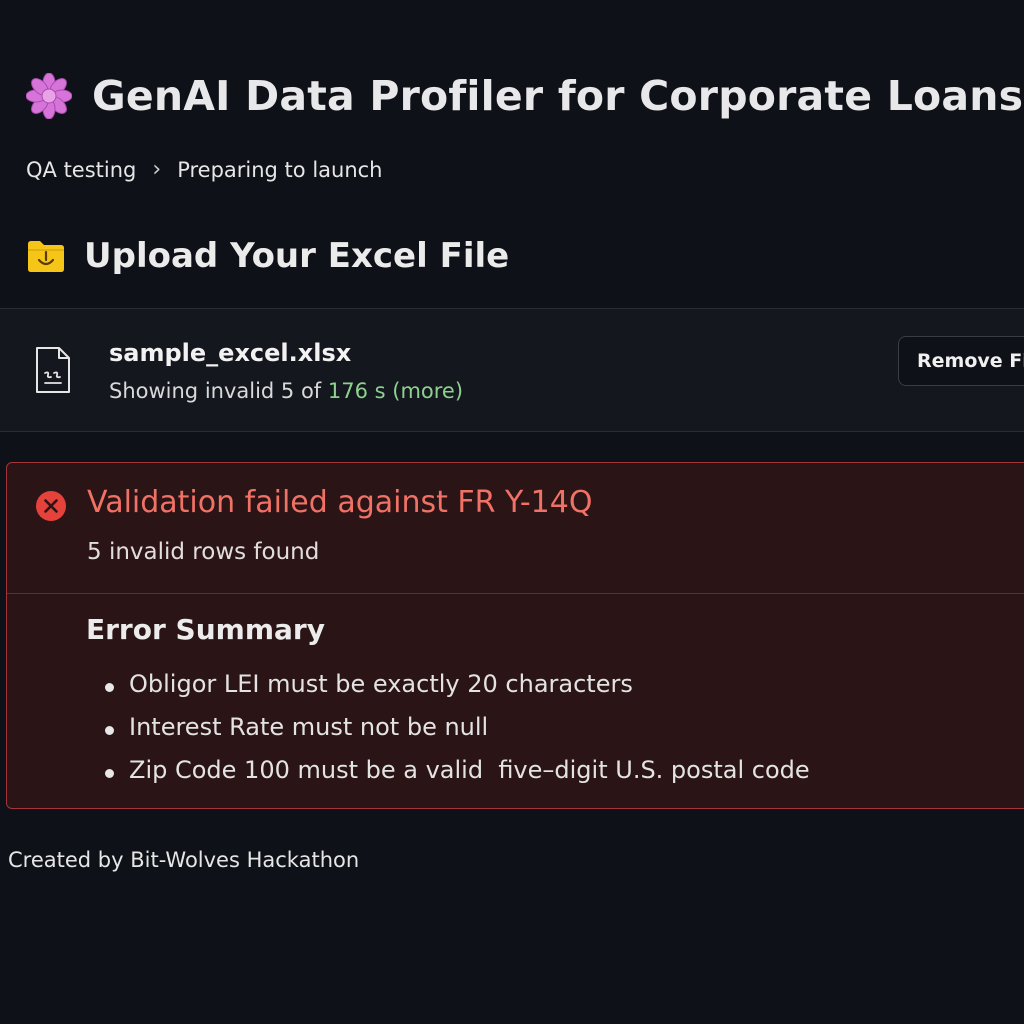 This screenshot has height=1024, width=1024. What do you see at coordinates (51, 506) in the screenshot?
I see `error-circle-x-icon` at bounding box center [51, 506].